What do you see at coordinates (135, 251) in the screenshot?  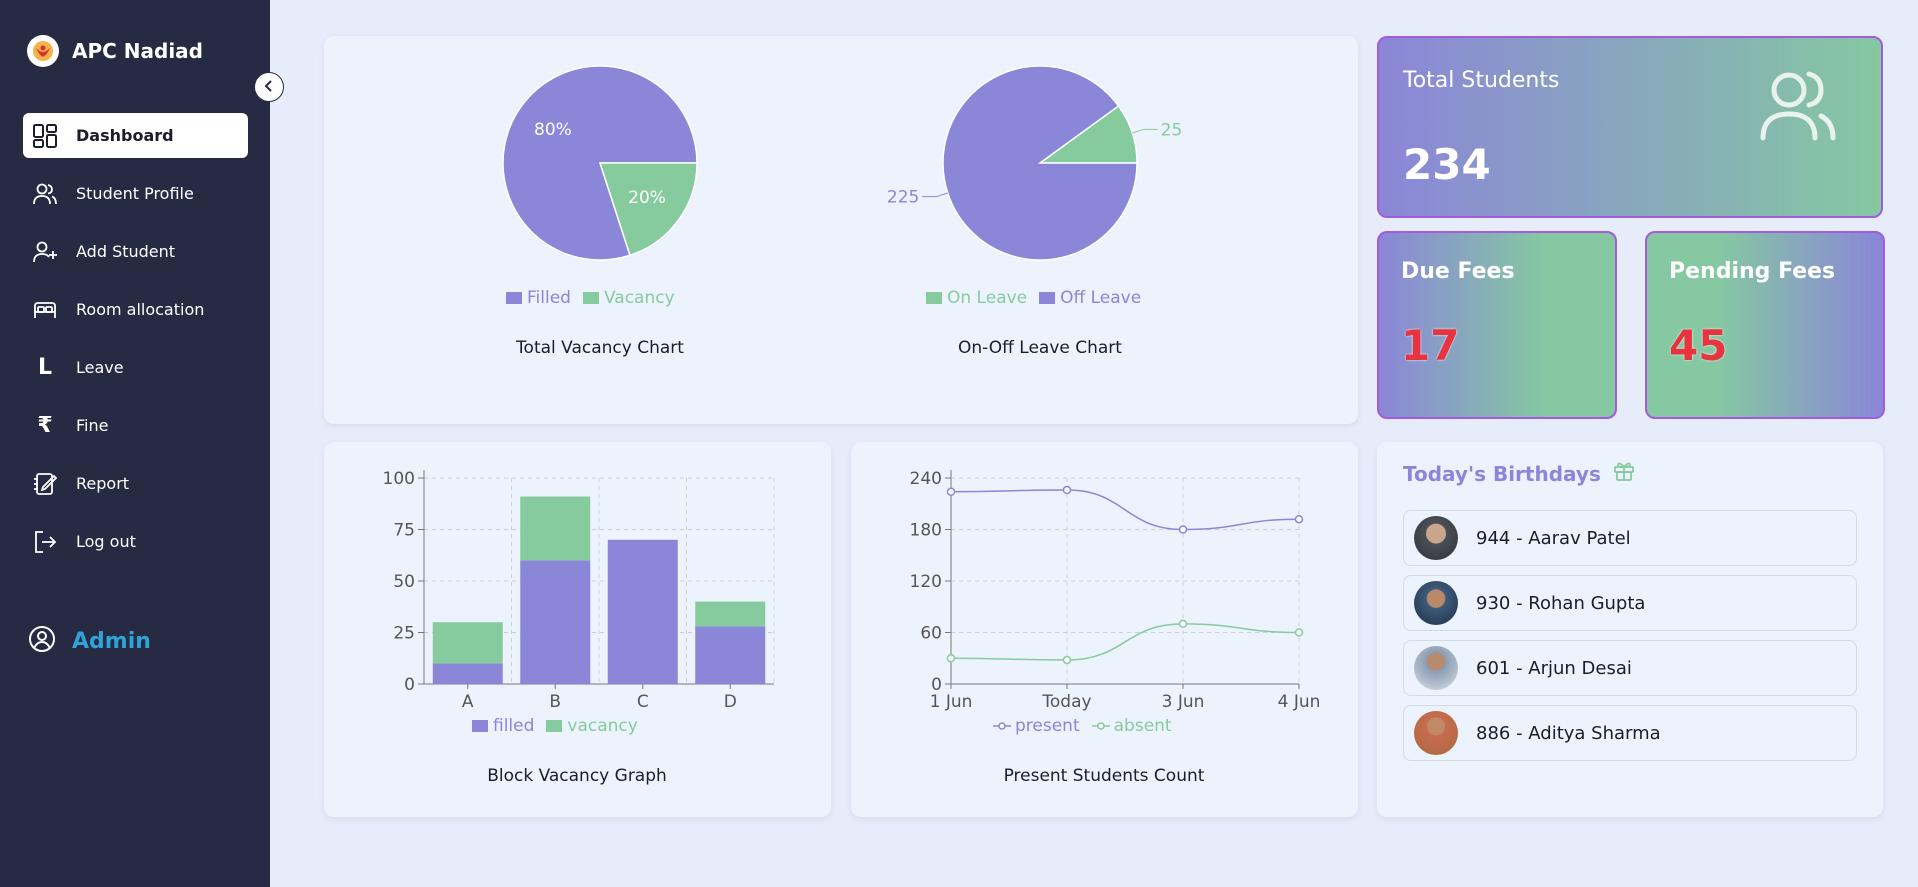 I see `sidebar-item-add-student: Add Student` at bounding box center [135, 251].